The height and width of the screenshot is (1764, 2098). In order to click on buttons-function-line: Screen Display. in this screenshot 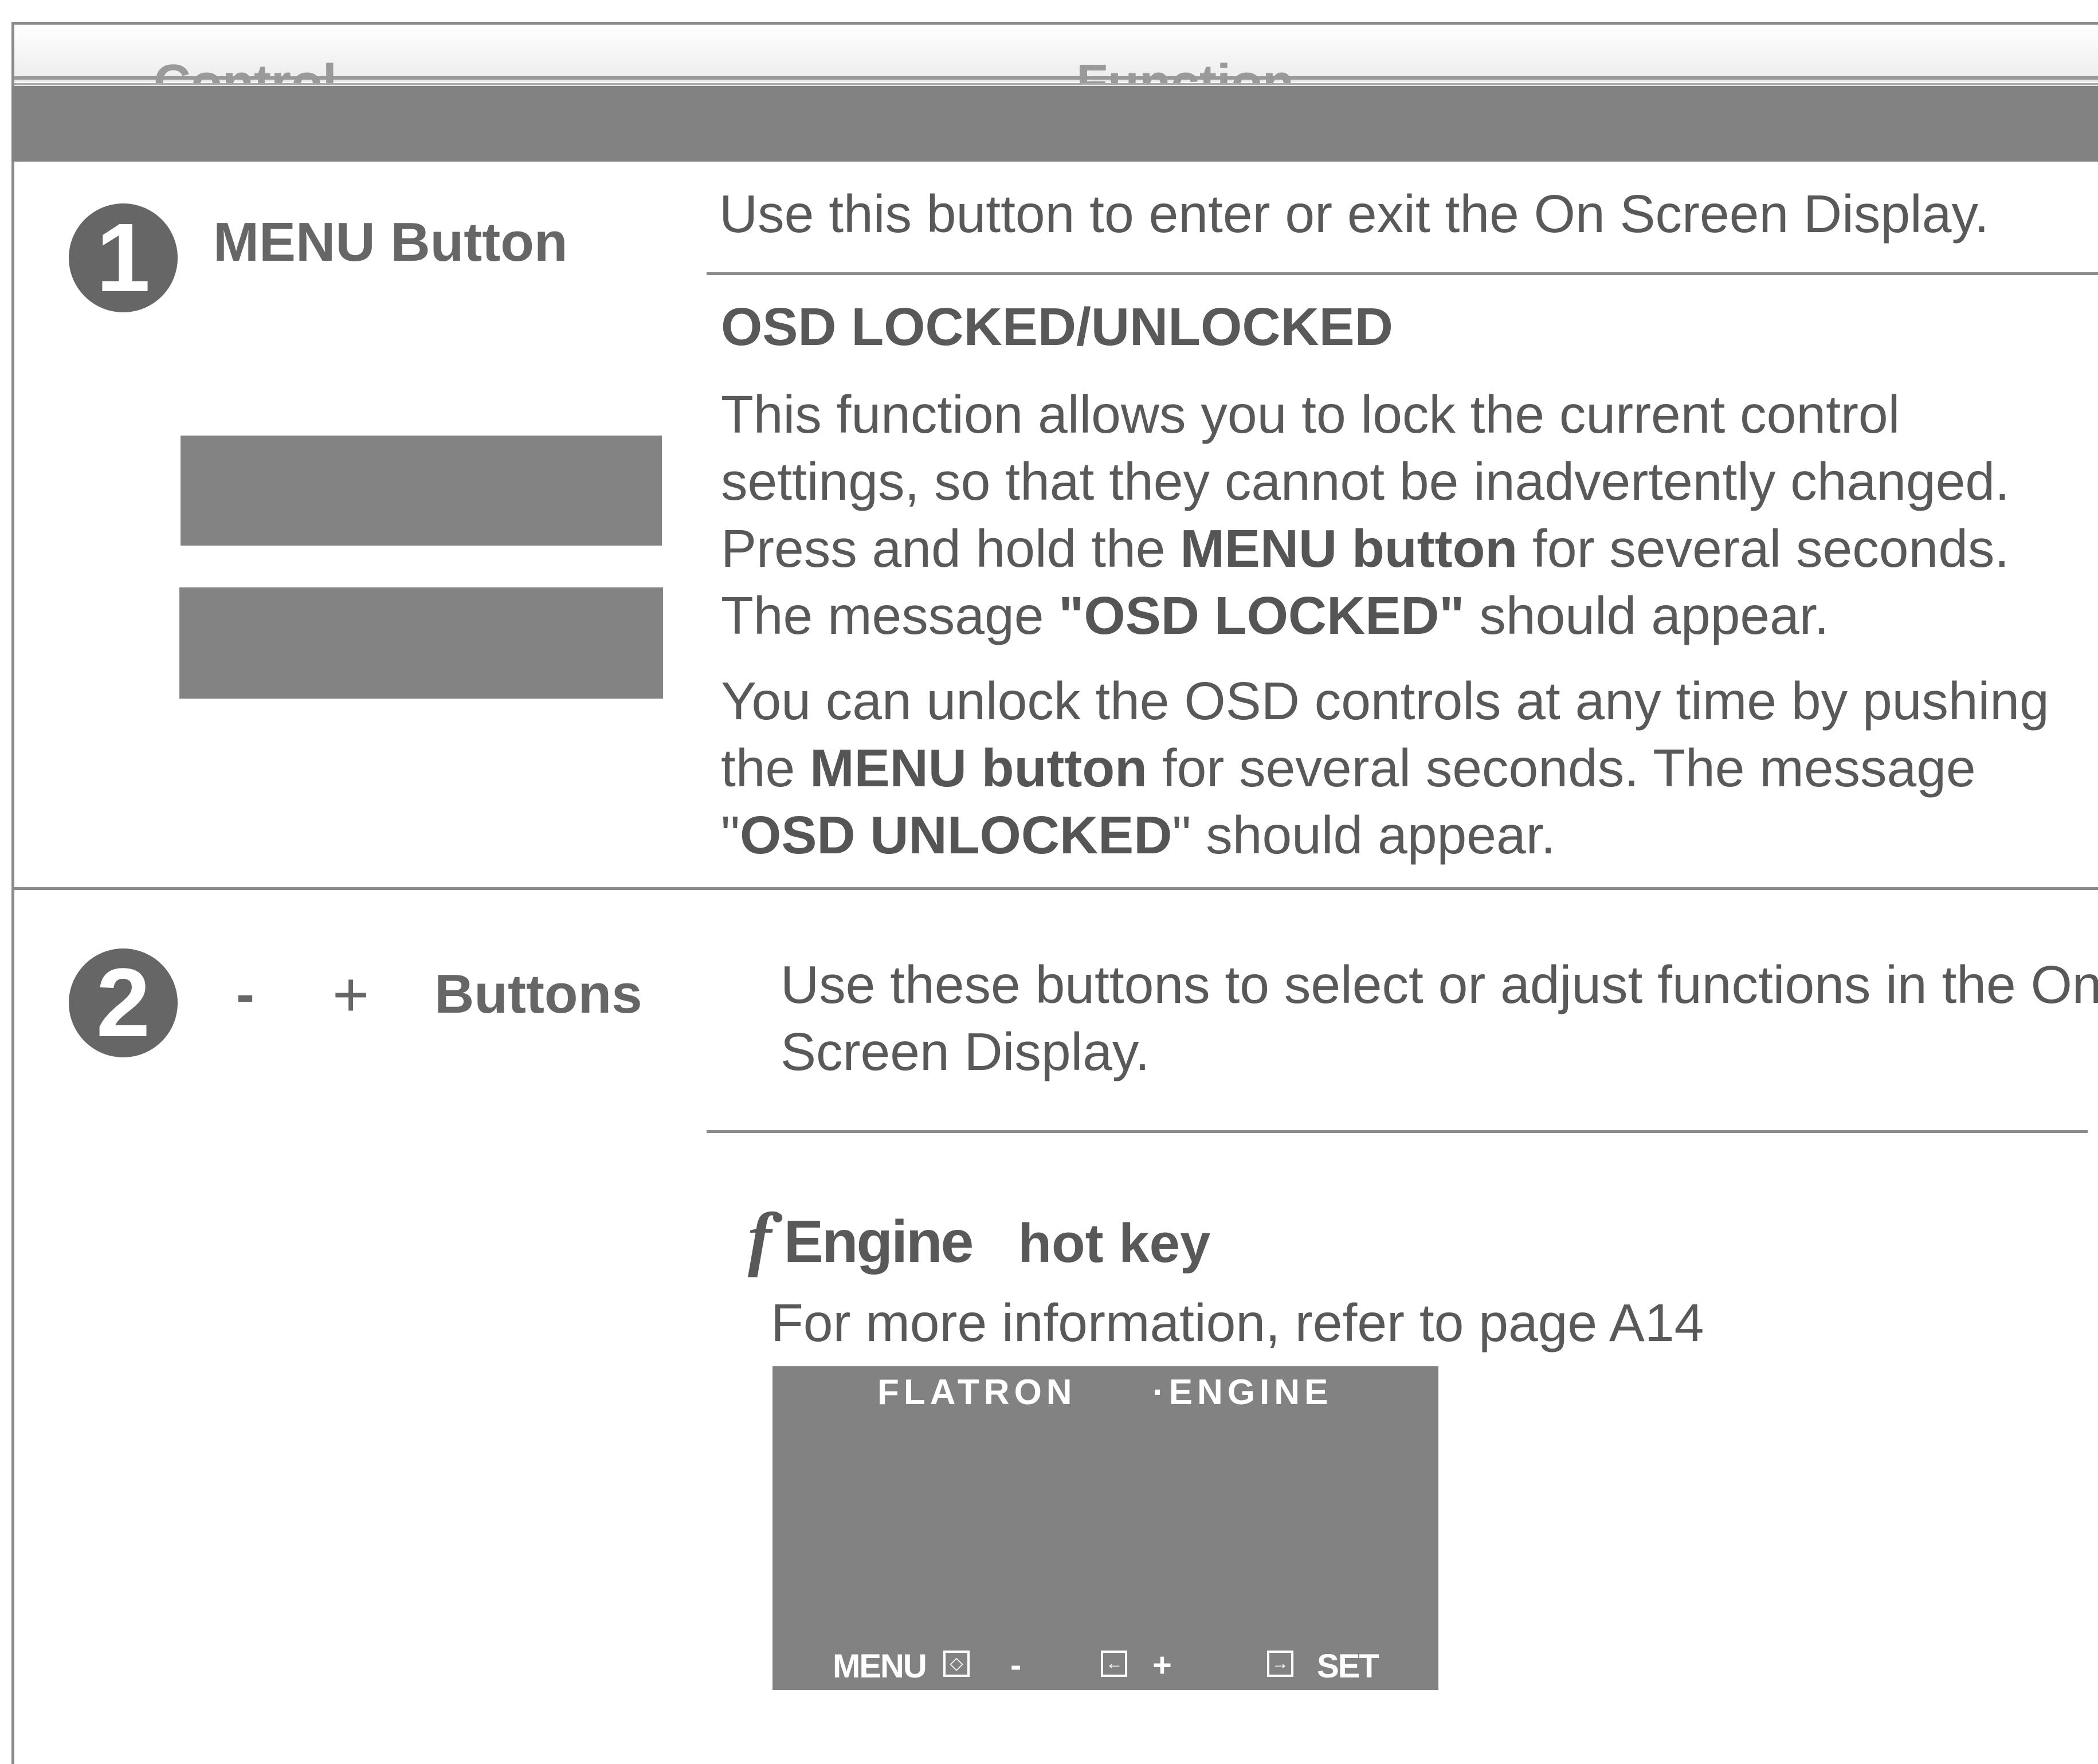, I will do `click(965, 1051)`.